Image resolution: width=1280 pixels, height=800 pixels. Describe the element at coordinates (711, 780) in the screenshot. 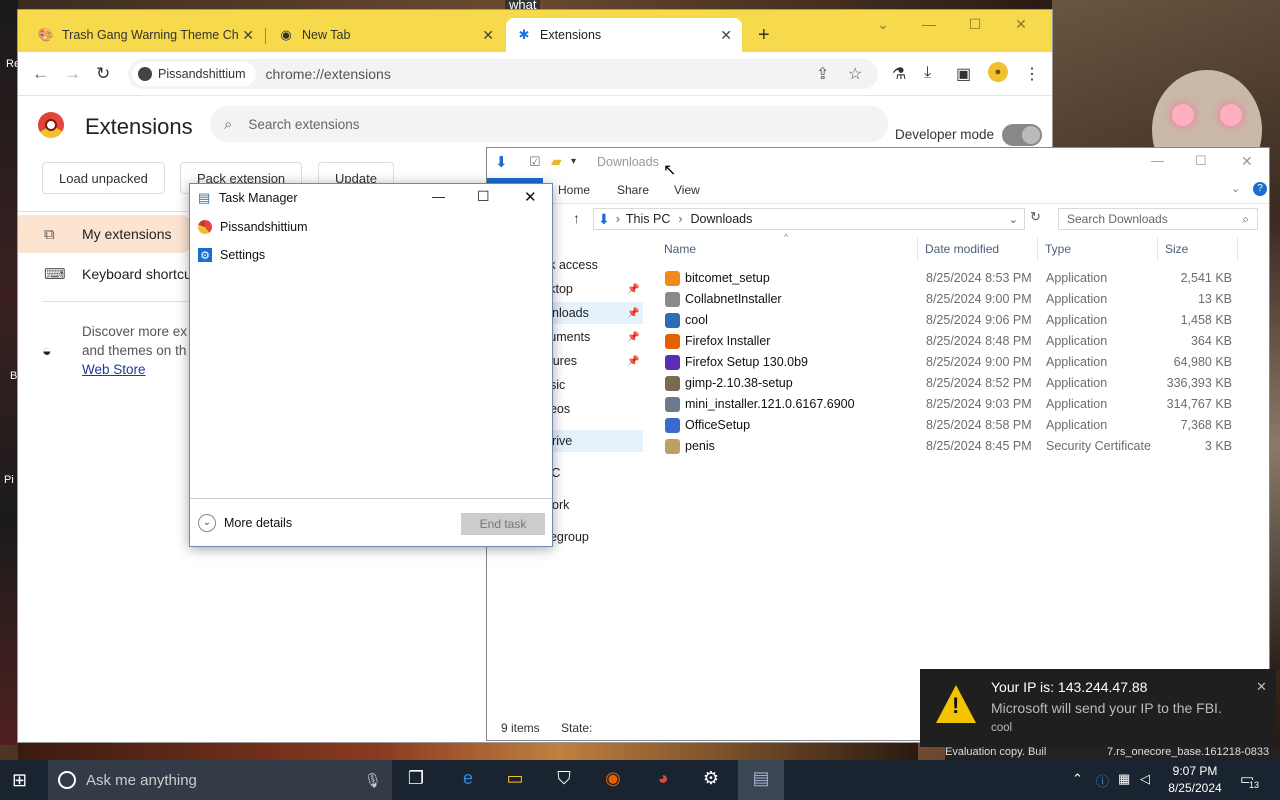

I see `settings-gear-icon: ⚙` at that location.